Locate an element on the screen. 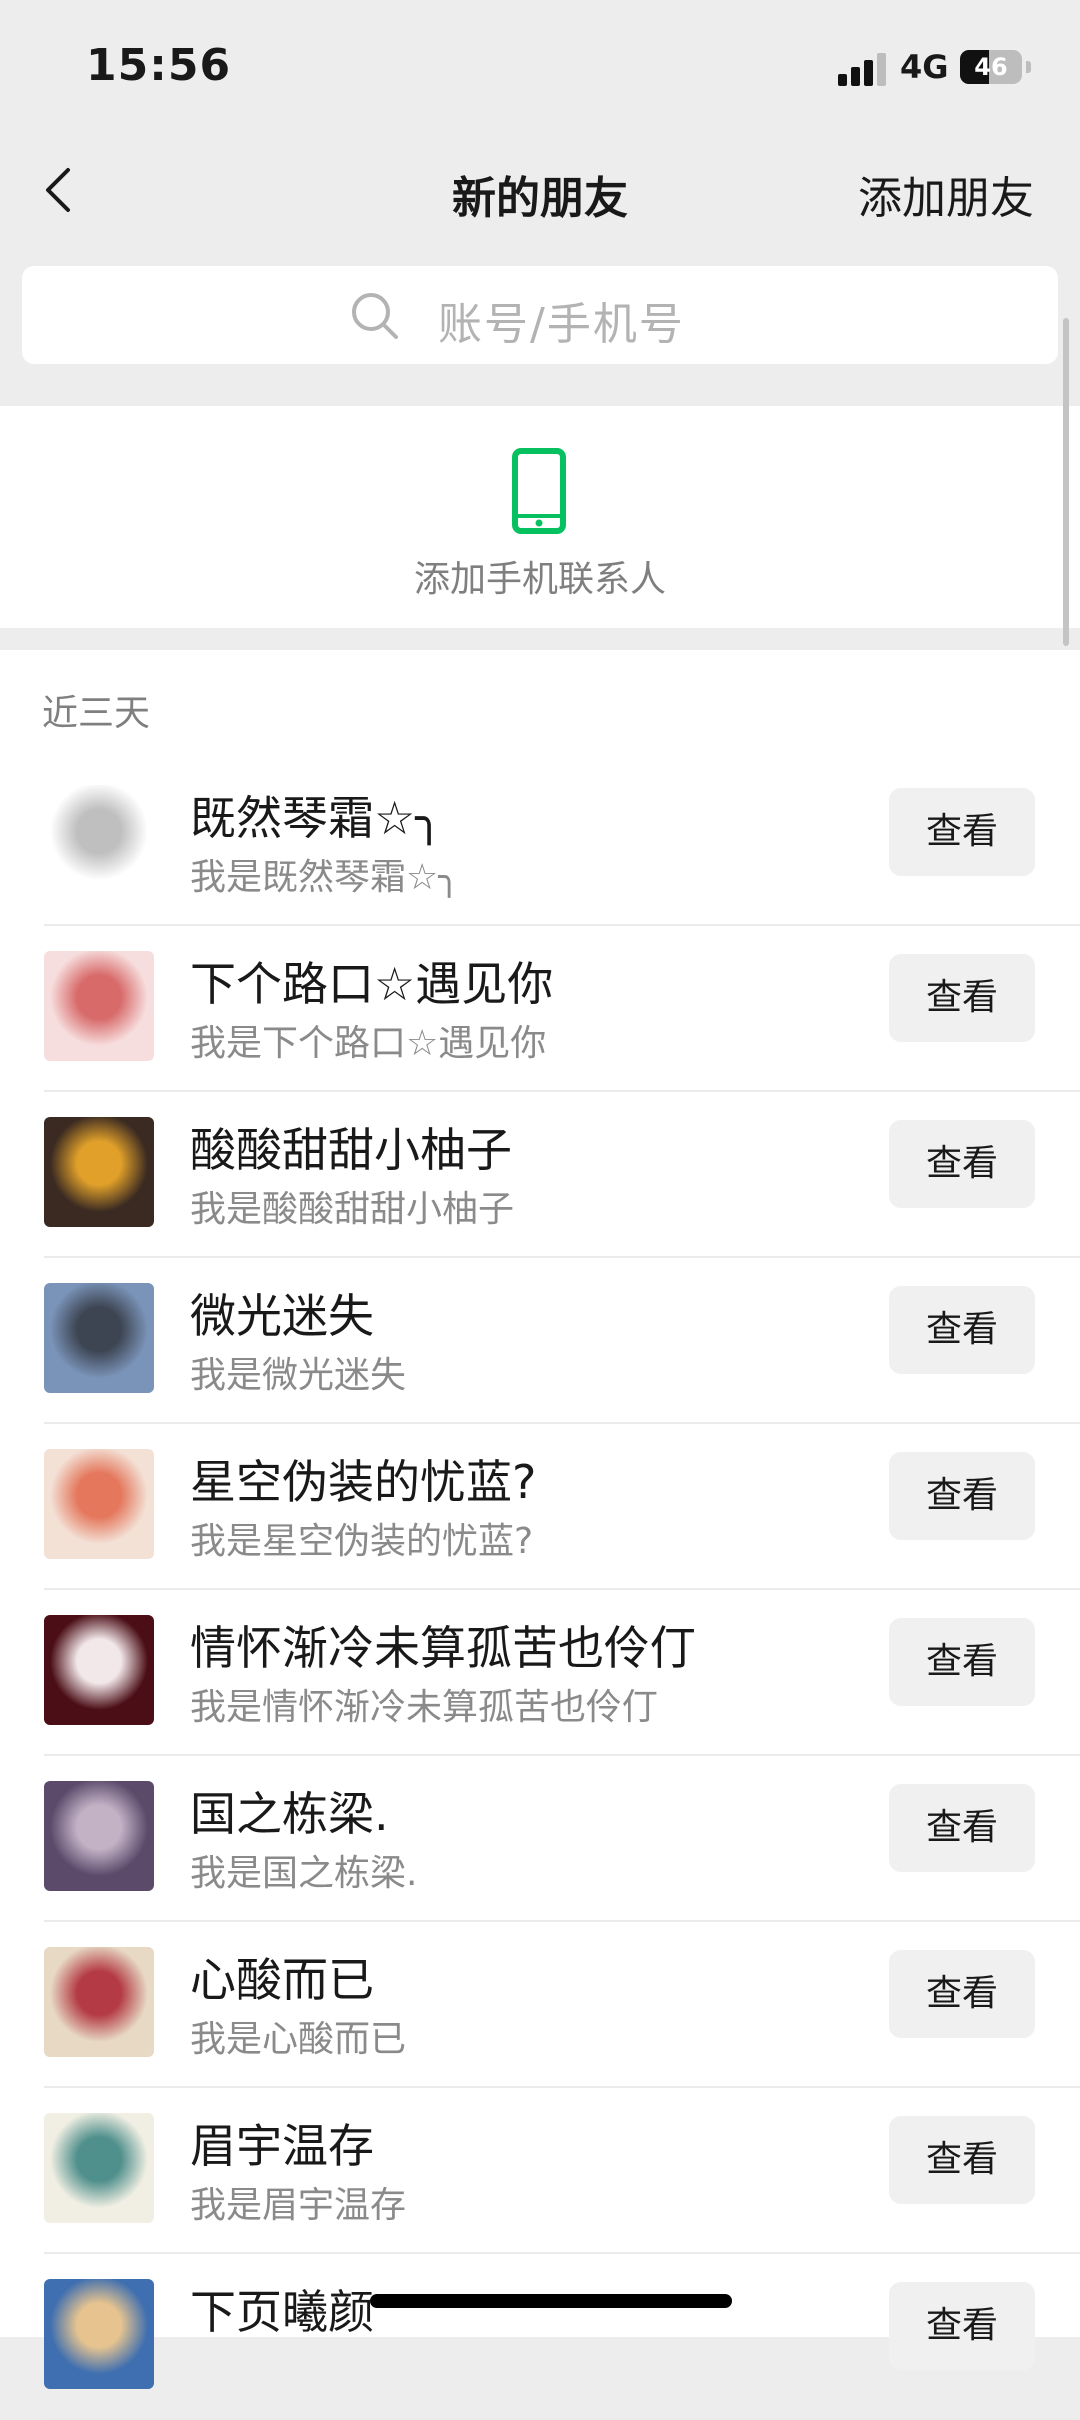 This screenshot has height=2420, width=1080. friend-request-row: 微光迷失我是微光迷失 查看 is located at coordinates (540, 1341).